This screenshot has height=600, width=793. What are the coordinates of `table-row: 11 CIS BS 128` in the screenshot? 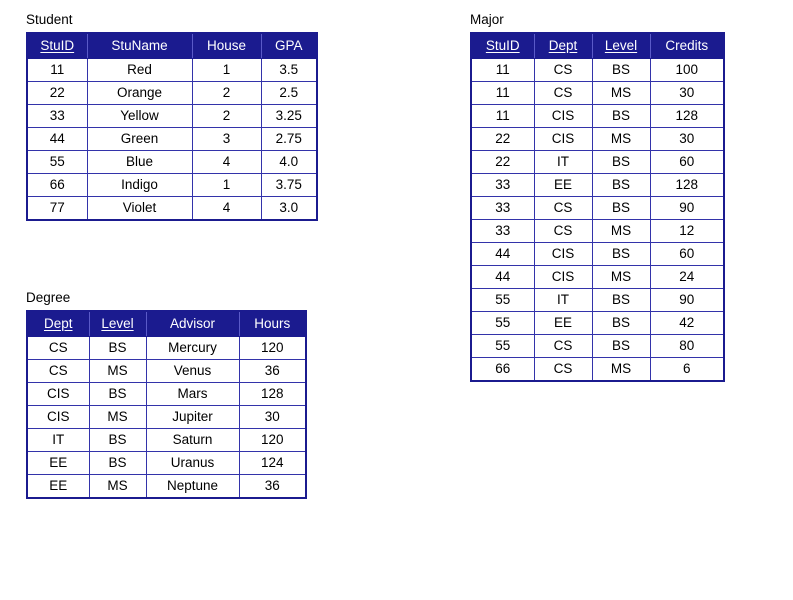 It's located at (597, 116).